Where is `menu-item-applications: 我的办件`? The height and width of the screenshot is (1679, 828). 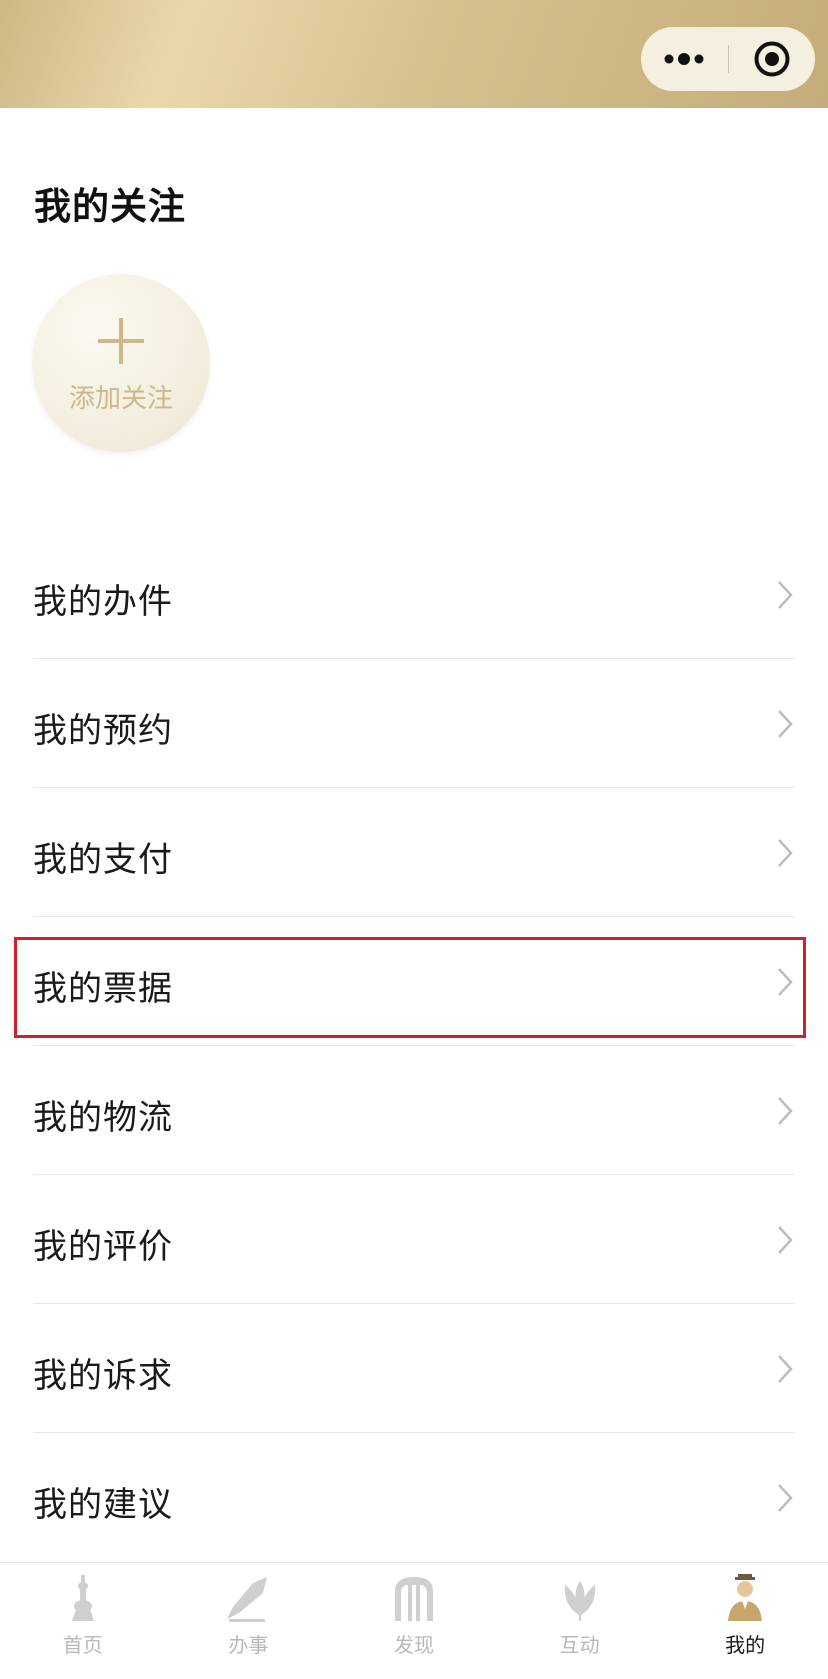 menu-item-applications: 我的办件 is located at coordinates (414, 594).